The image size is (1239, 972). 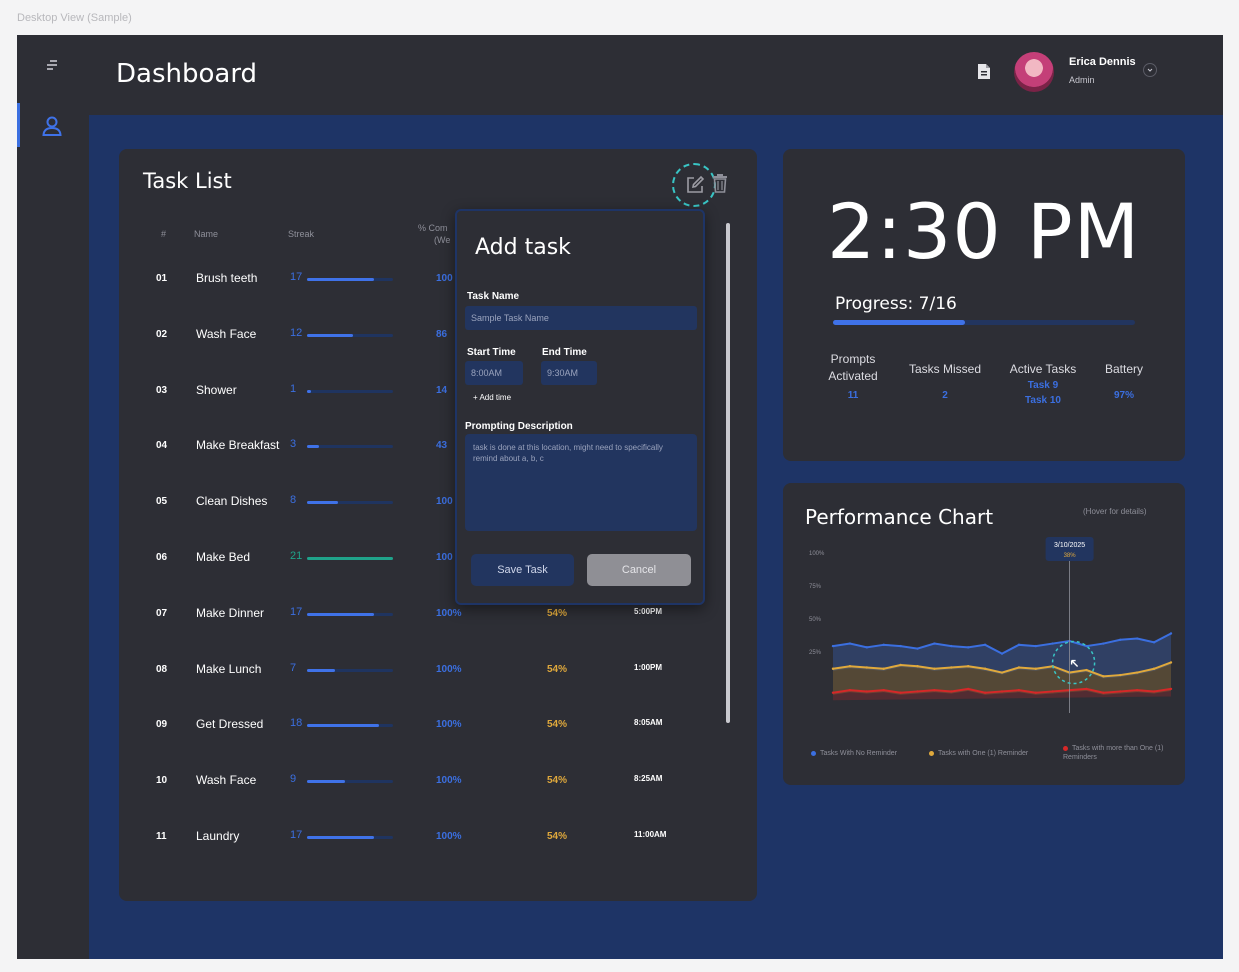 What do you see at coordinates (162, 390) in the screenshot?
I see `task-number: 03` at bounding box center [162, 390].